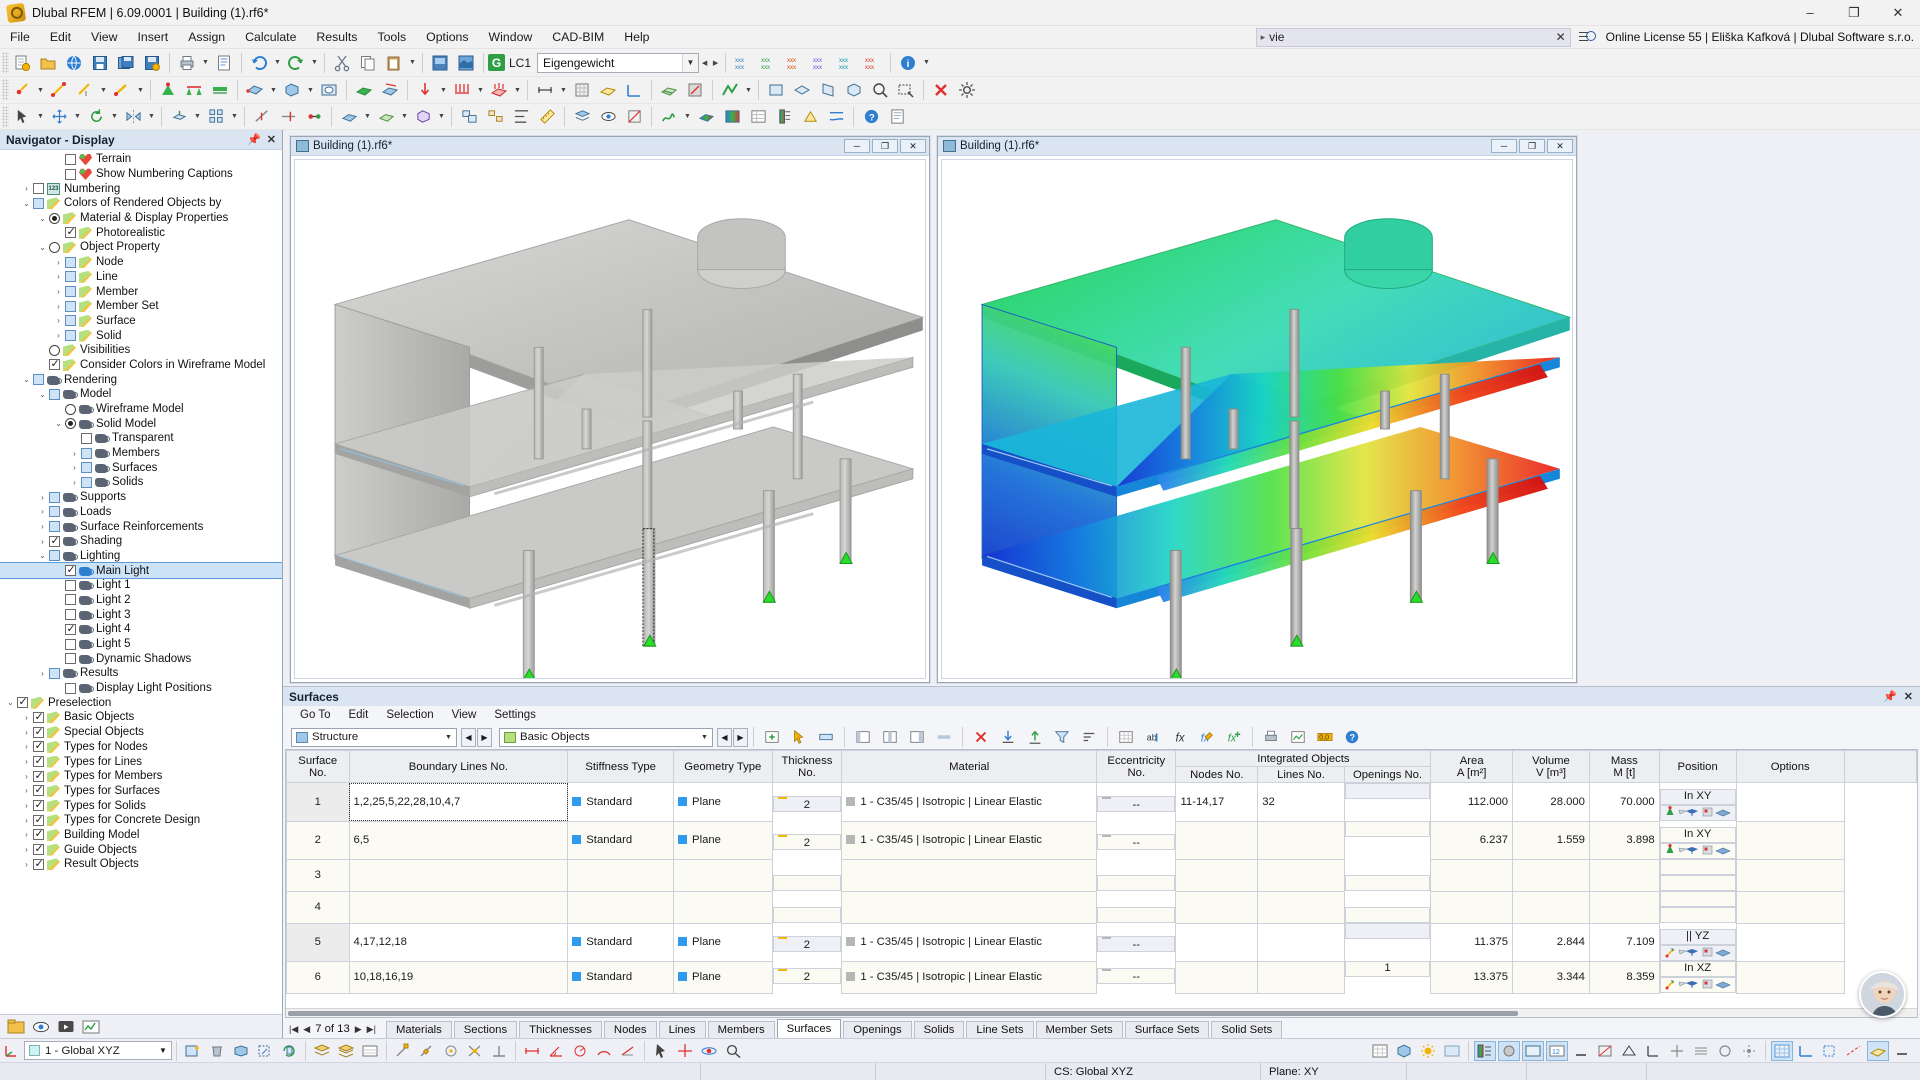 This screenshot has height=1080, width=1920. What do you see at coordinates (511, 37) in the screenshot?
I see `menu-item-window: Window` at bounding box center [511, 37].